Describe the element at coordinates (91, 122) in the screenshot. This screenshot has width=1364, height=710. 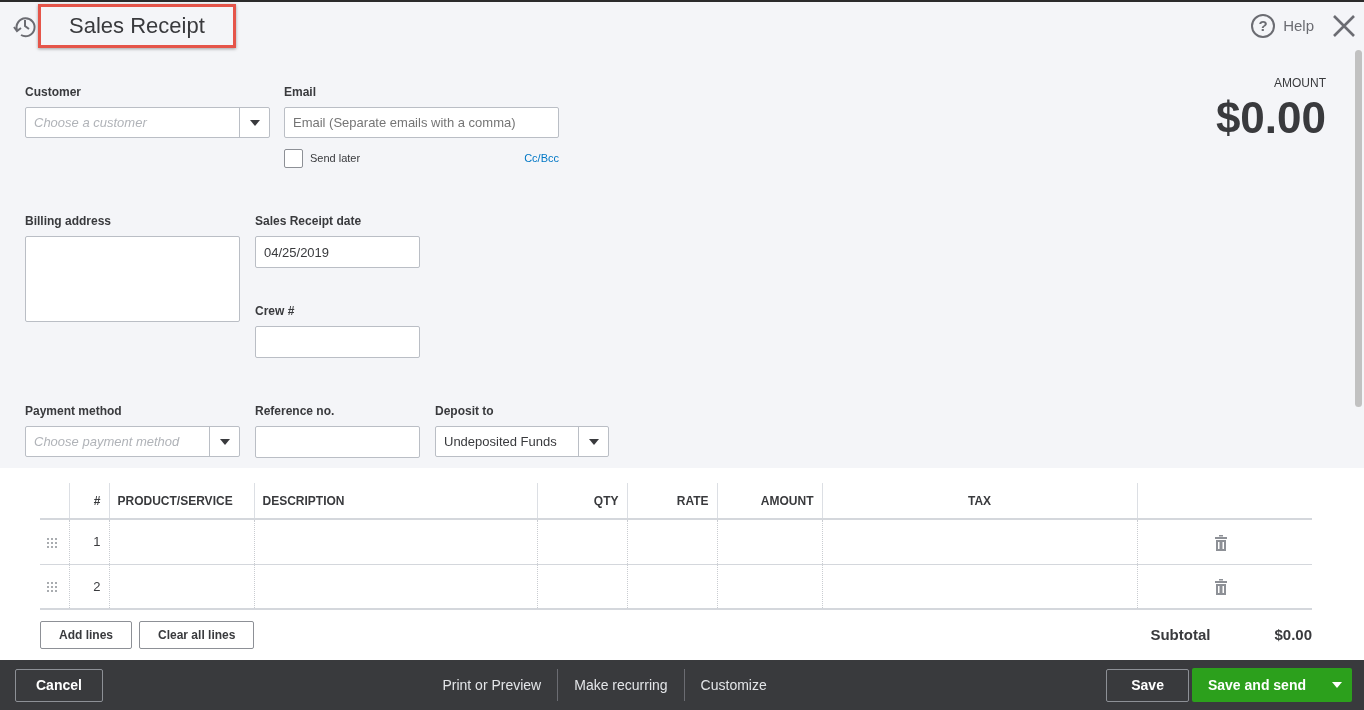
I see `placeholder-text: Choose a customer` at that location.